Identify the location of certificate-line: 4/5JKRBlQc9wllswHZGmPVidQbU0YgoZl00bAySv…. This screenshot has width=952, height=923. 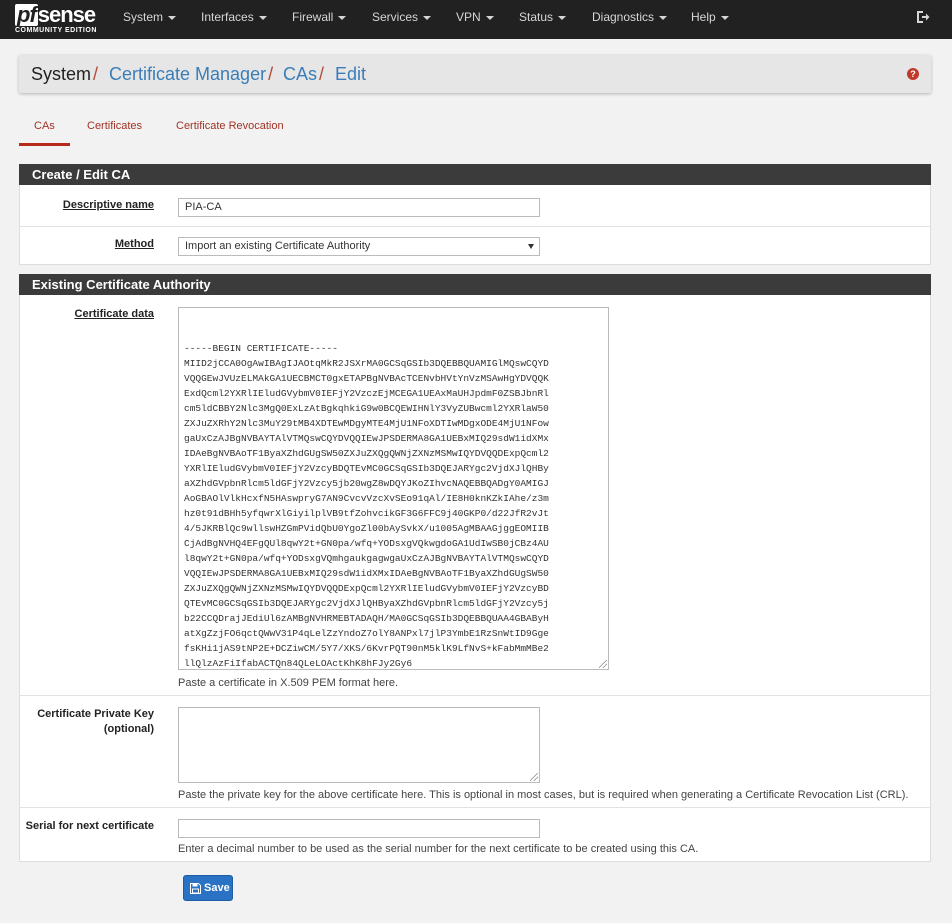
(366, 528).